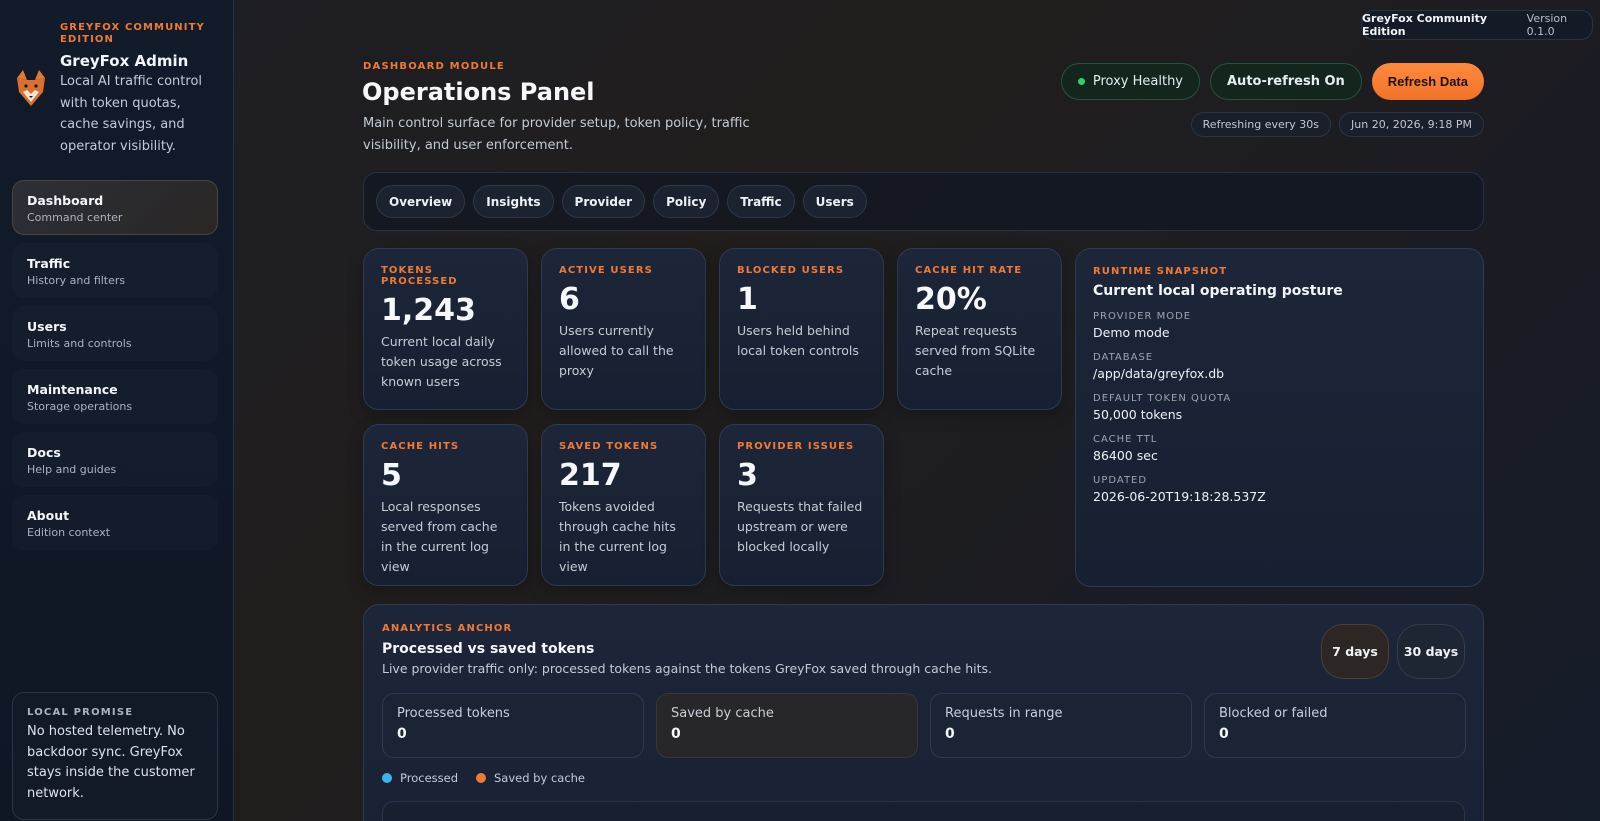  Describe the element at coordinates (69, 532) in the screenshot. I see `sidebar-item-sublabel: Edition context` at that location.